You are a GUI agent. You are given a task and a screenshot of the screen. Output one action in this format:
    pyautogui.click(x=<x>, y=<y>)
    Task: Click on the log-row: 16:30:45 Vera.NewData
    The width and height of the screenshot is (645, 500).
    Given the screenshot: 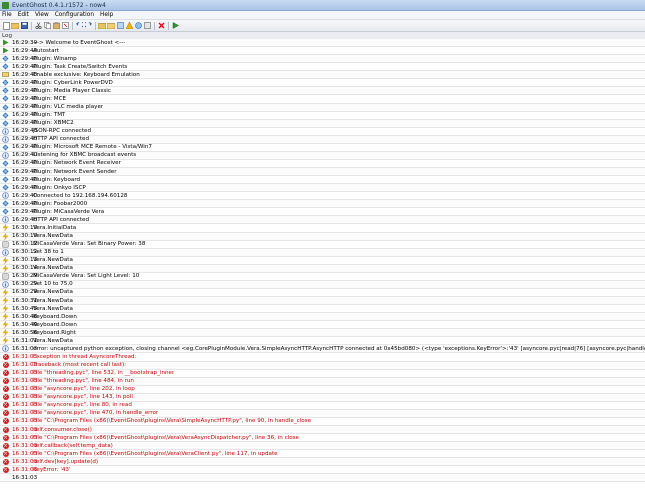 What is the action you would take?
    pyautogui.click(x=322, y=309)
    